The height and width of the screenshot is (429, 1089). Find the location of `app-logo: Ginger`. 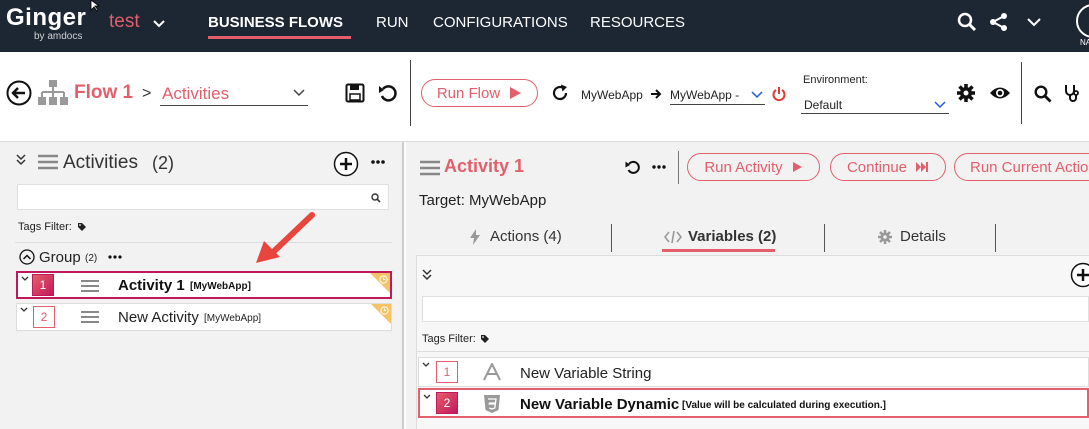

app-logo: Ginger is located at coordinates (46, 17).